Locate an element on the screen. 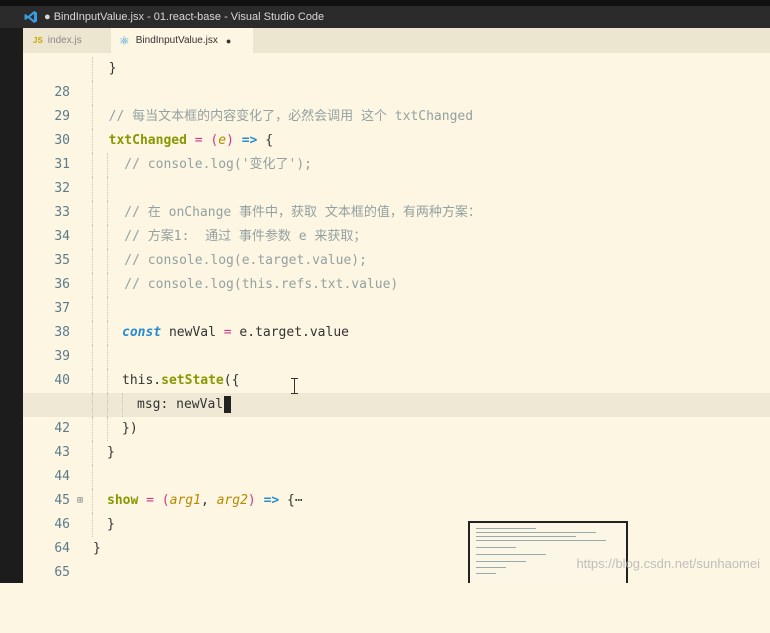  tab-bindinputvalue-jsx: ⚛ BindInputValue.jsx ● is located at coordinates (182, 40).